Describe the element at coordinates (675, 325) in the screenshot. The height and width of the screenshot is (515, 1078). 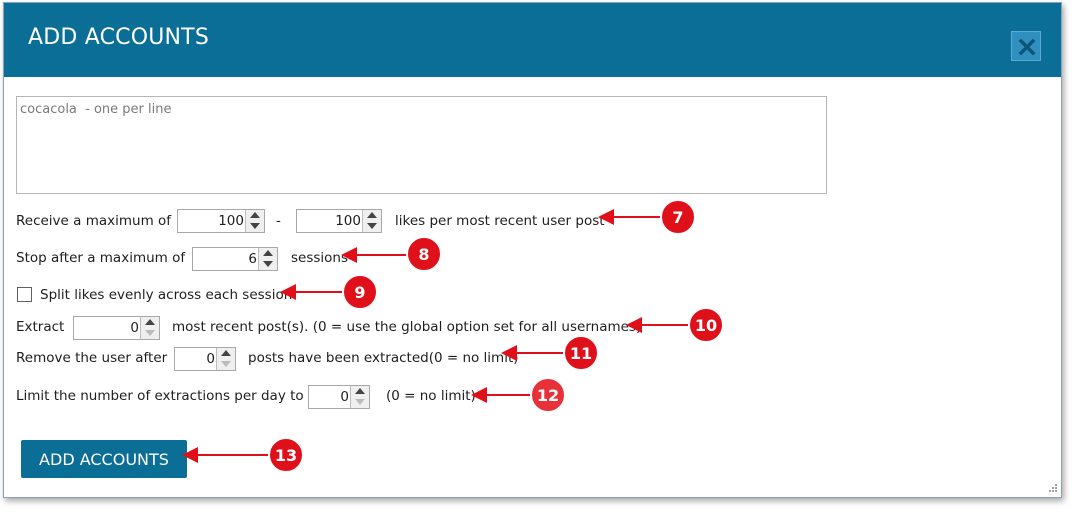
I see `annotation-10: 10` at that location.